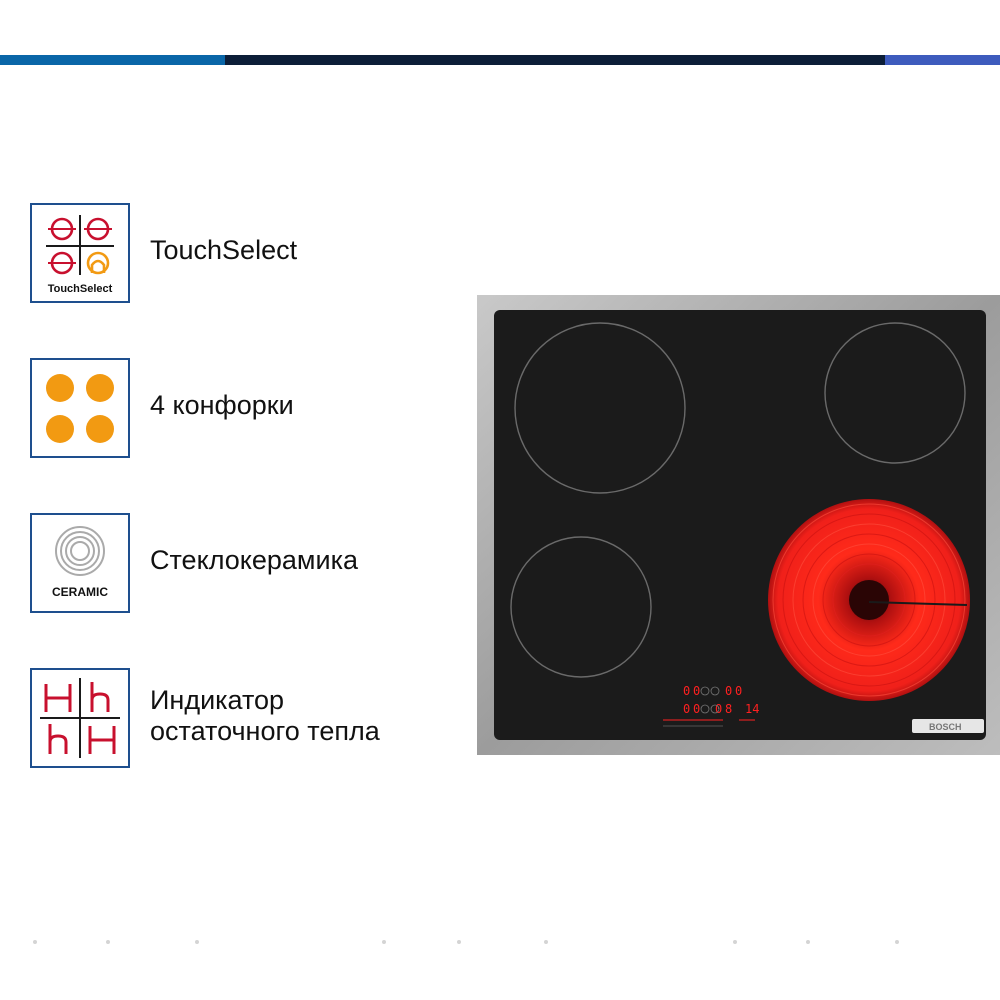  I want to click on touchselect-icon-caption: TouchSelect, so click(80, 289).